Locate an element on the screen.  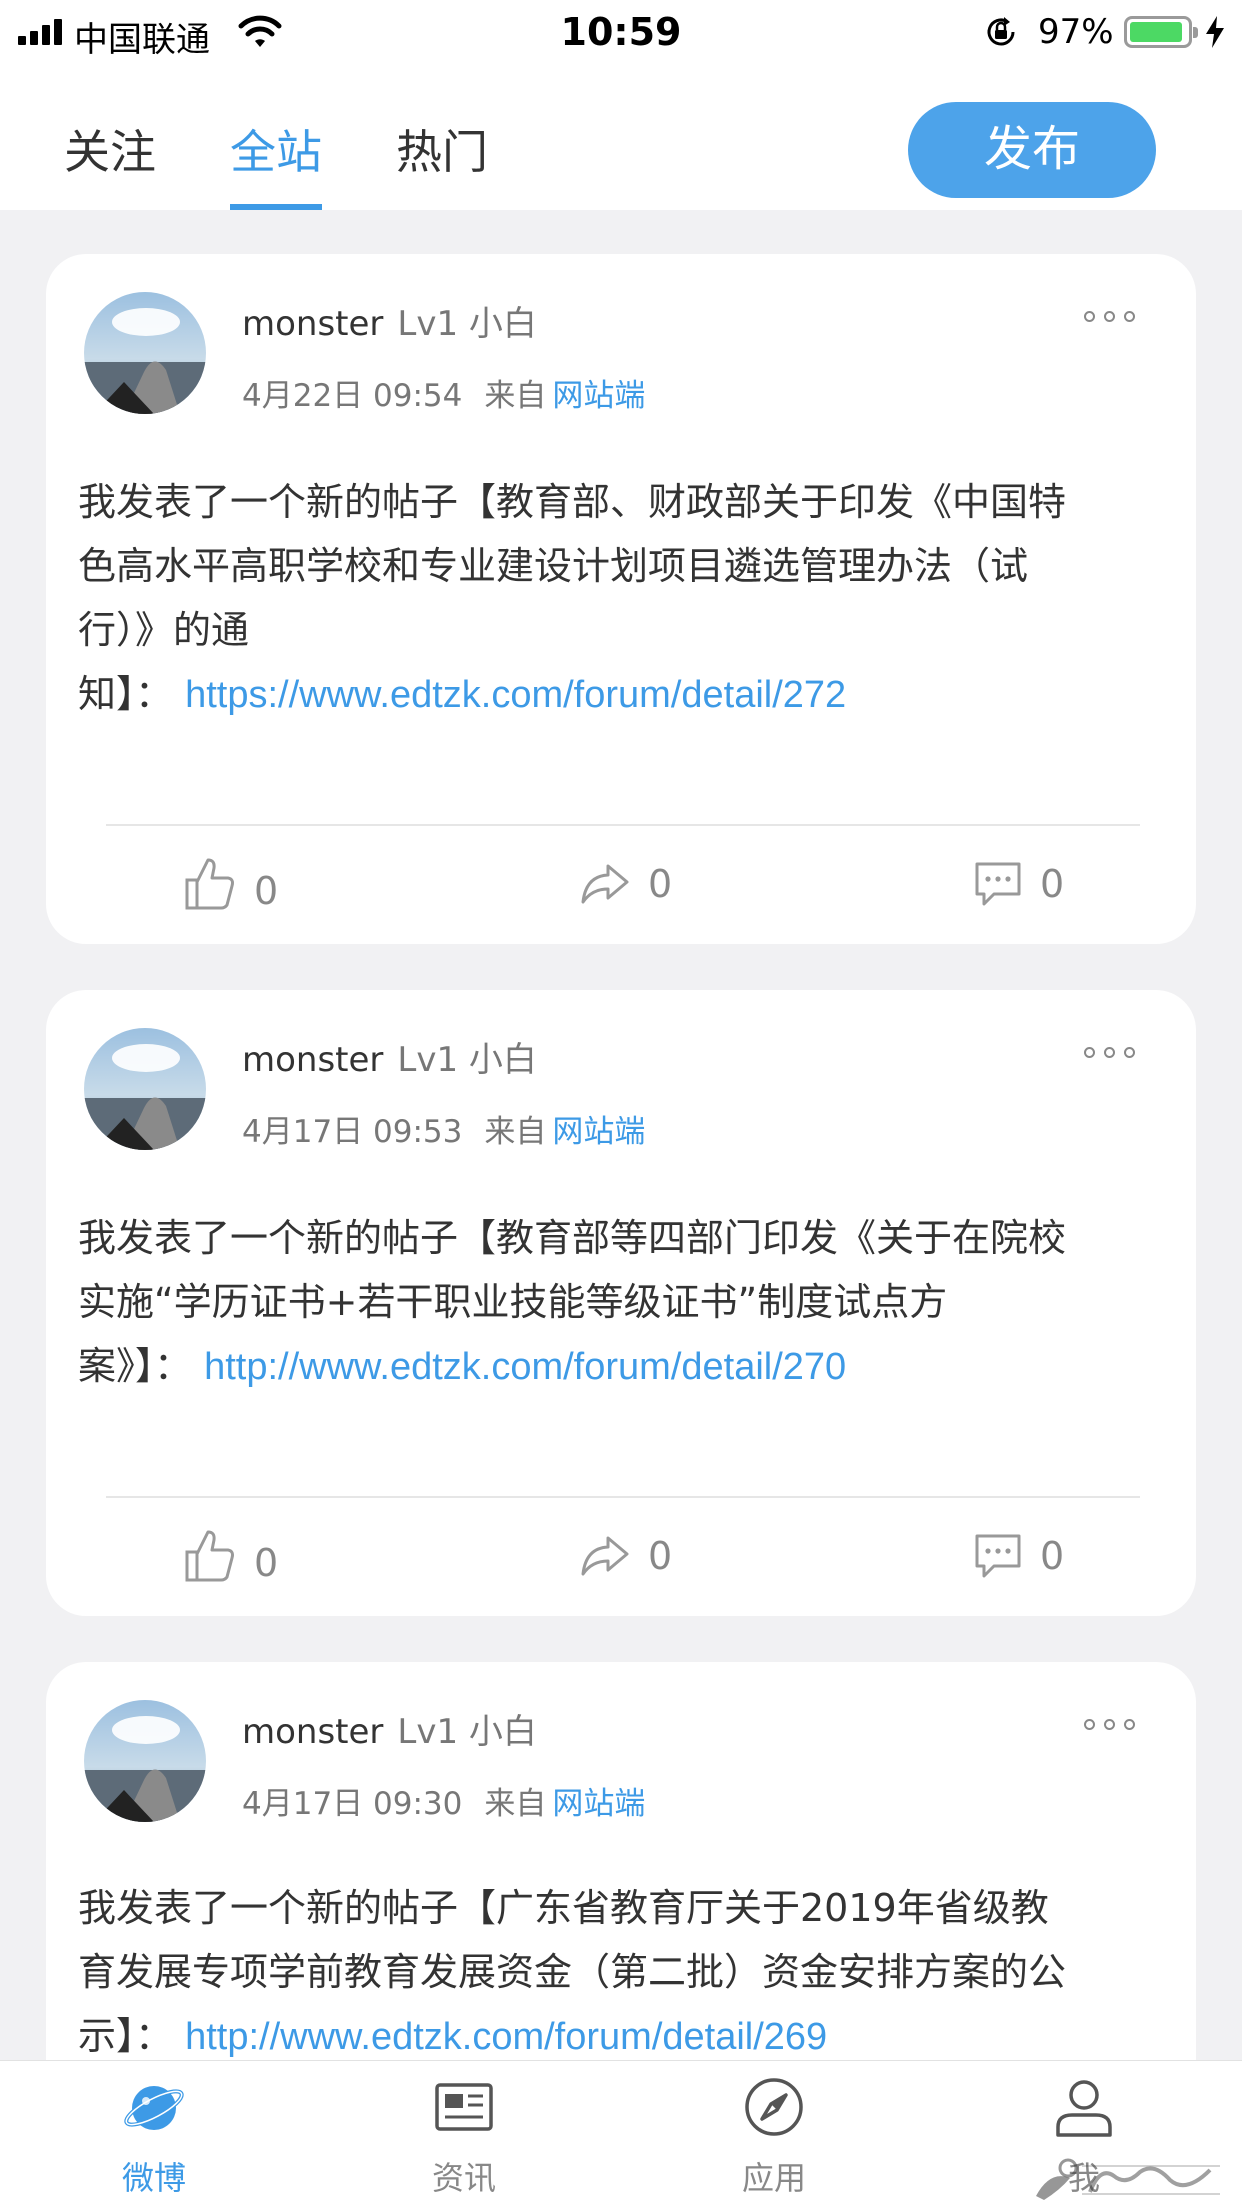
battery-percent: 97% is located at coordinates (1076, 32).